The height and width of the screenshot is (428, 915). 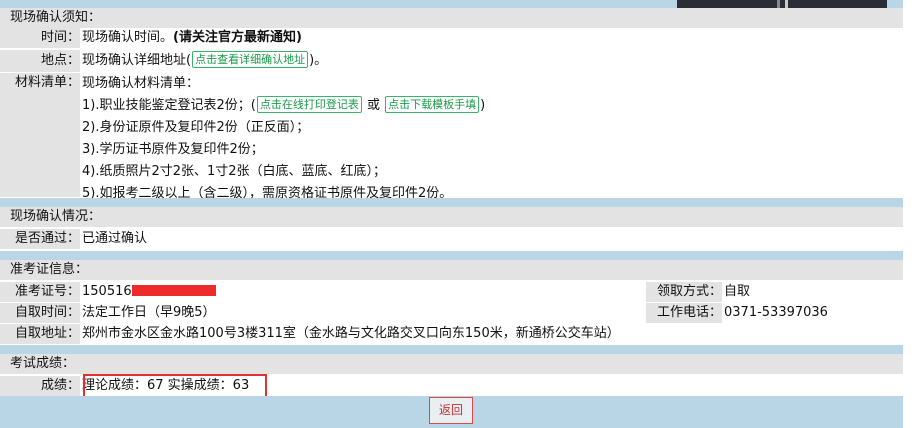 I want to click on materials-item-1: 1).职业技能鉴定登记表2份；(点击在线打印登记表 或 点击下载模板手填), so click(x=284, y=104).